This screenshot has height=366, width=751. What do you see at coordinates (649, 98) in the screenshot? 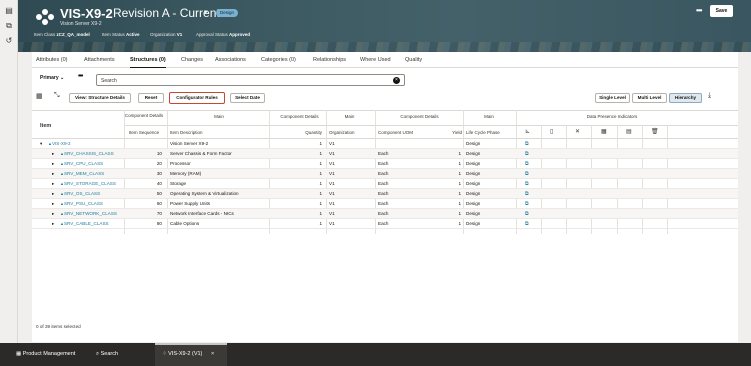
I see `multi-level-button: Multi Level` at bounding box center [649, 98].